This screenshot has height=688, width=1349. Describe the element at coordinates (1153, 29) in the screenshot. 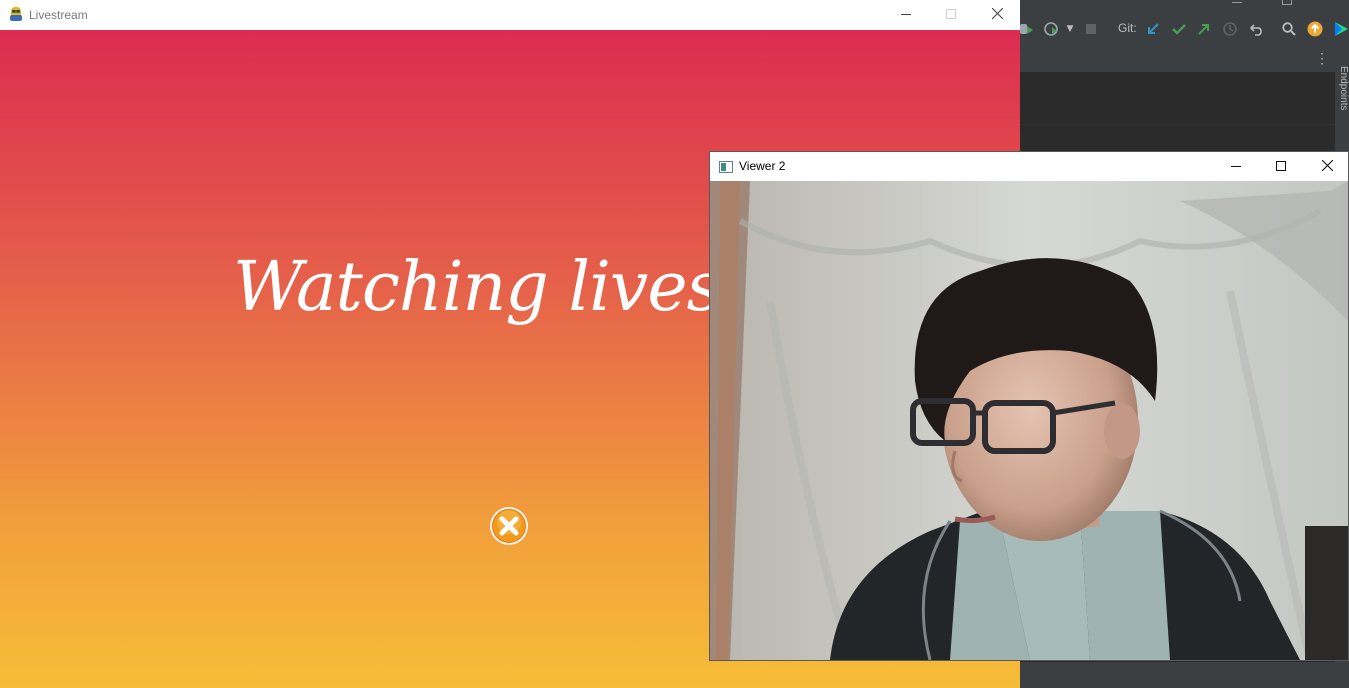

I see `vcs-update-icon` at that location.